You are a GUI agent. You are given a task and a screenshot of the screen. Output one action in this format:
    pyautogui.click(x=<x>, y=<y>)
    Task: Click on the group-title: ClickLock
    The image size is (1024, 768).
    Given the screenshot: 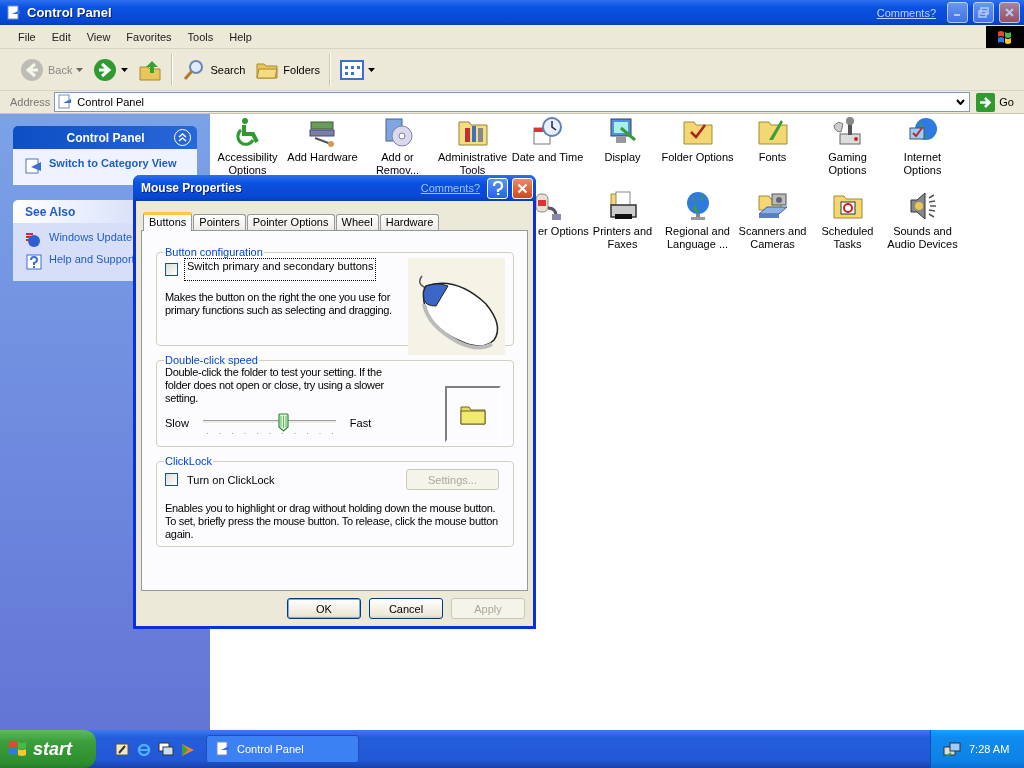 What is the action you would take?
    pyautogui.click(x=189, y=461)
    